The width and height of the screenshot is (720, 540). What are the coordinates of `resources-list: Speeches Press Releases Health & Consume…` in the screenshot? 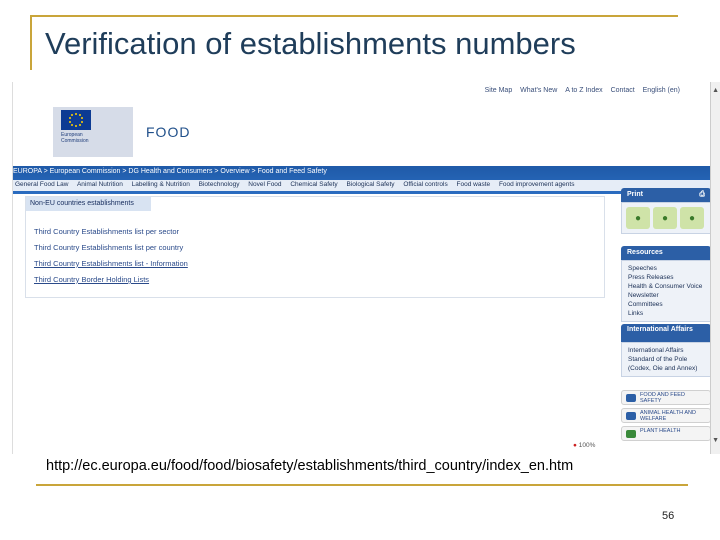 It's located at (666, 291).